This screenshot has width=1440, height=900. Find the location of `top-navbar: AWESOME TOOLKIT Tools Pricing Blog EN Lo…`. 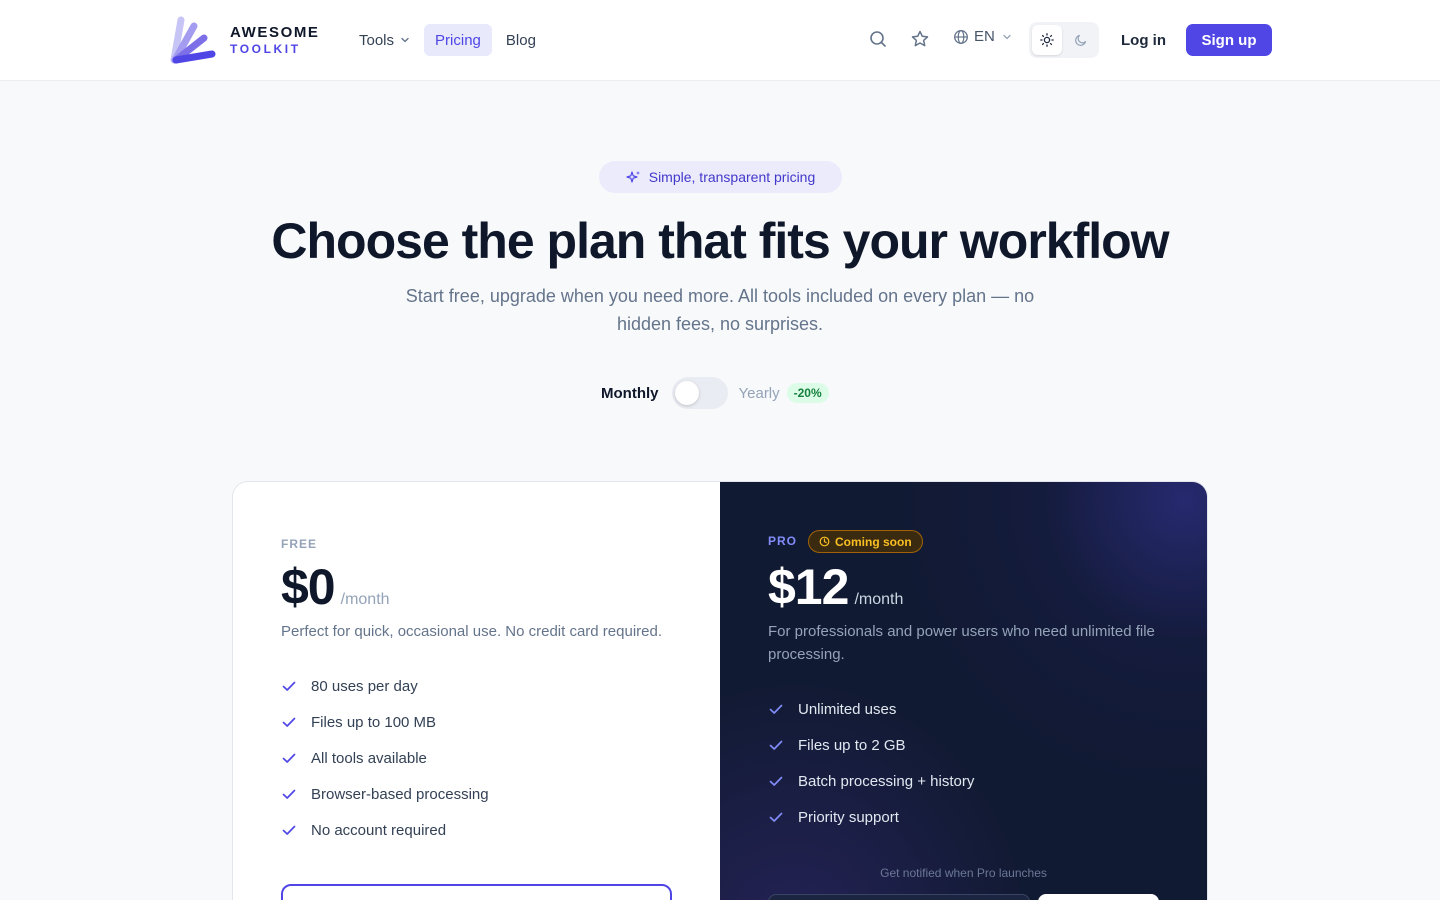

top-navbar: AWESOME TOOLKIT Tools Pricing Blog EN Lo… is located at coordinates (720, 40).